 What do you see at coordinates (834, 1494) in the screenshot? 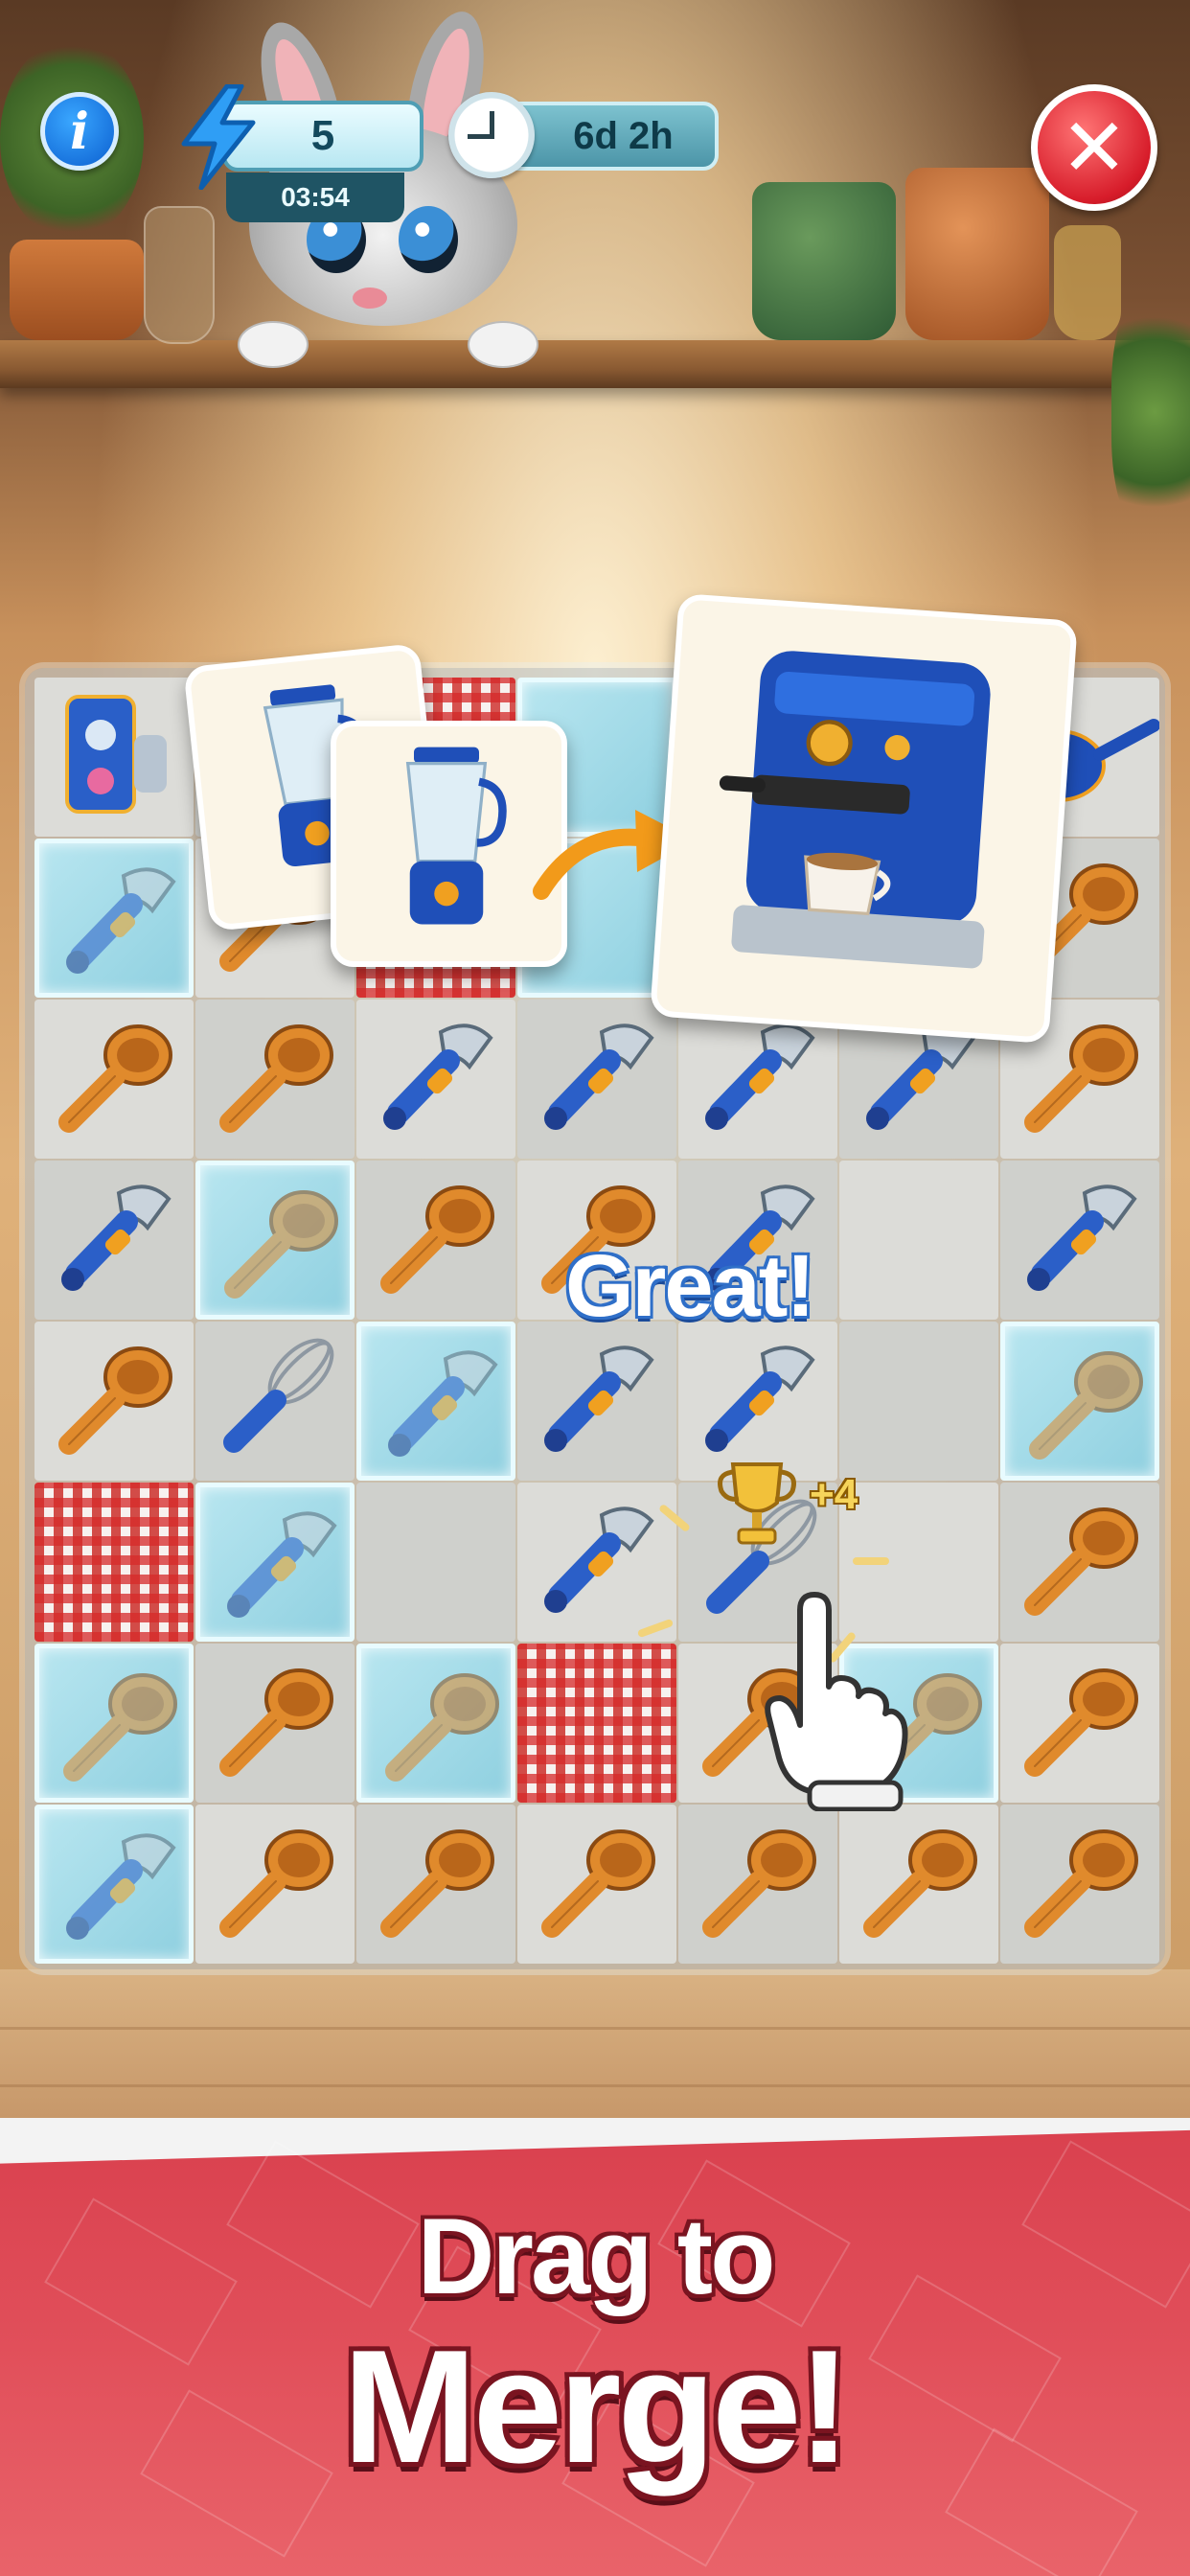
I see `bonus-points: +4` at bounding box center [834, 1494].